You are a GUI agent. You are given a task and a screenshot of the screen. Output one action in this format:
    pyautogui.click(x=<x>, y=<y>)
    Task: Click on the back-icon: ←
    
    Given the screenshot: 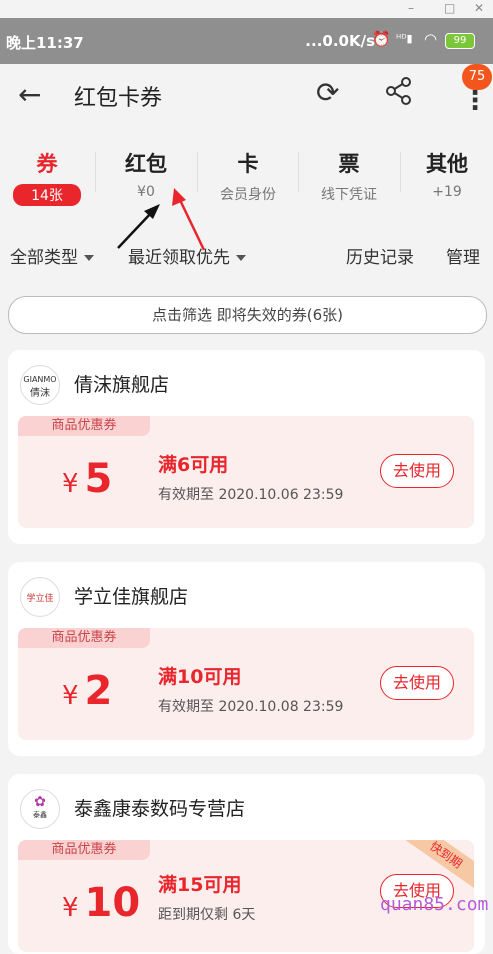 What is the action you would take?
    pyautogui.click(x=29, y=94)
    